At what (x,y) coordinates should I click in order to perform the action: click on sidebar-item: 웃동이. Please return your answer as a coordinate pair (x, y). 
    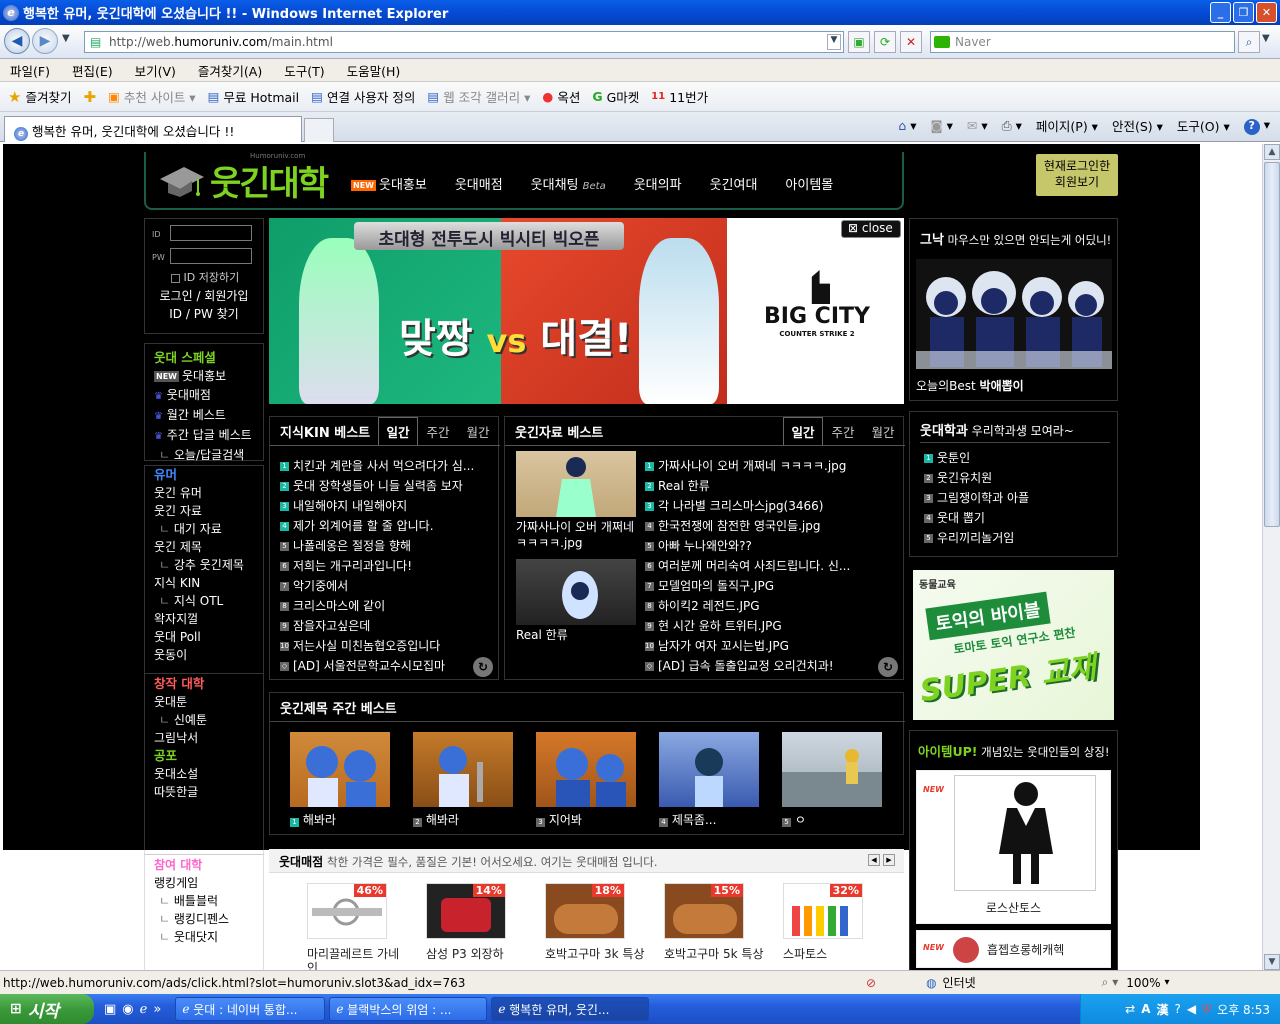
    Looking at the image, I should click on (204, 655).